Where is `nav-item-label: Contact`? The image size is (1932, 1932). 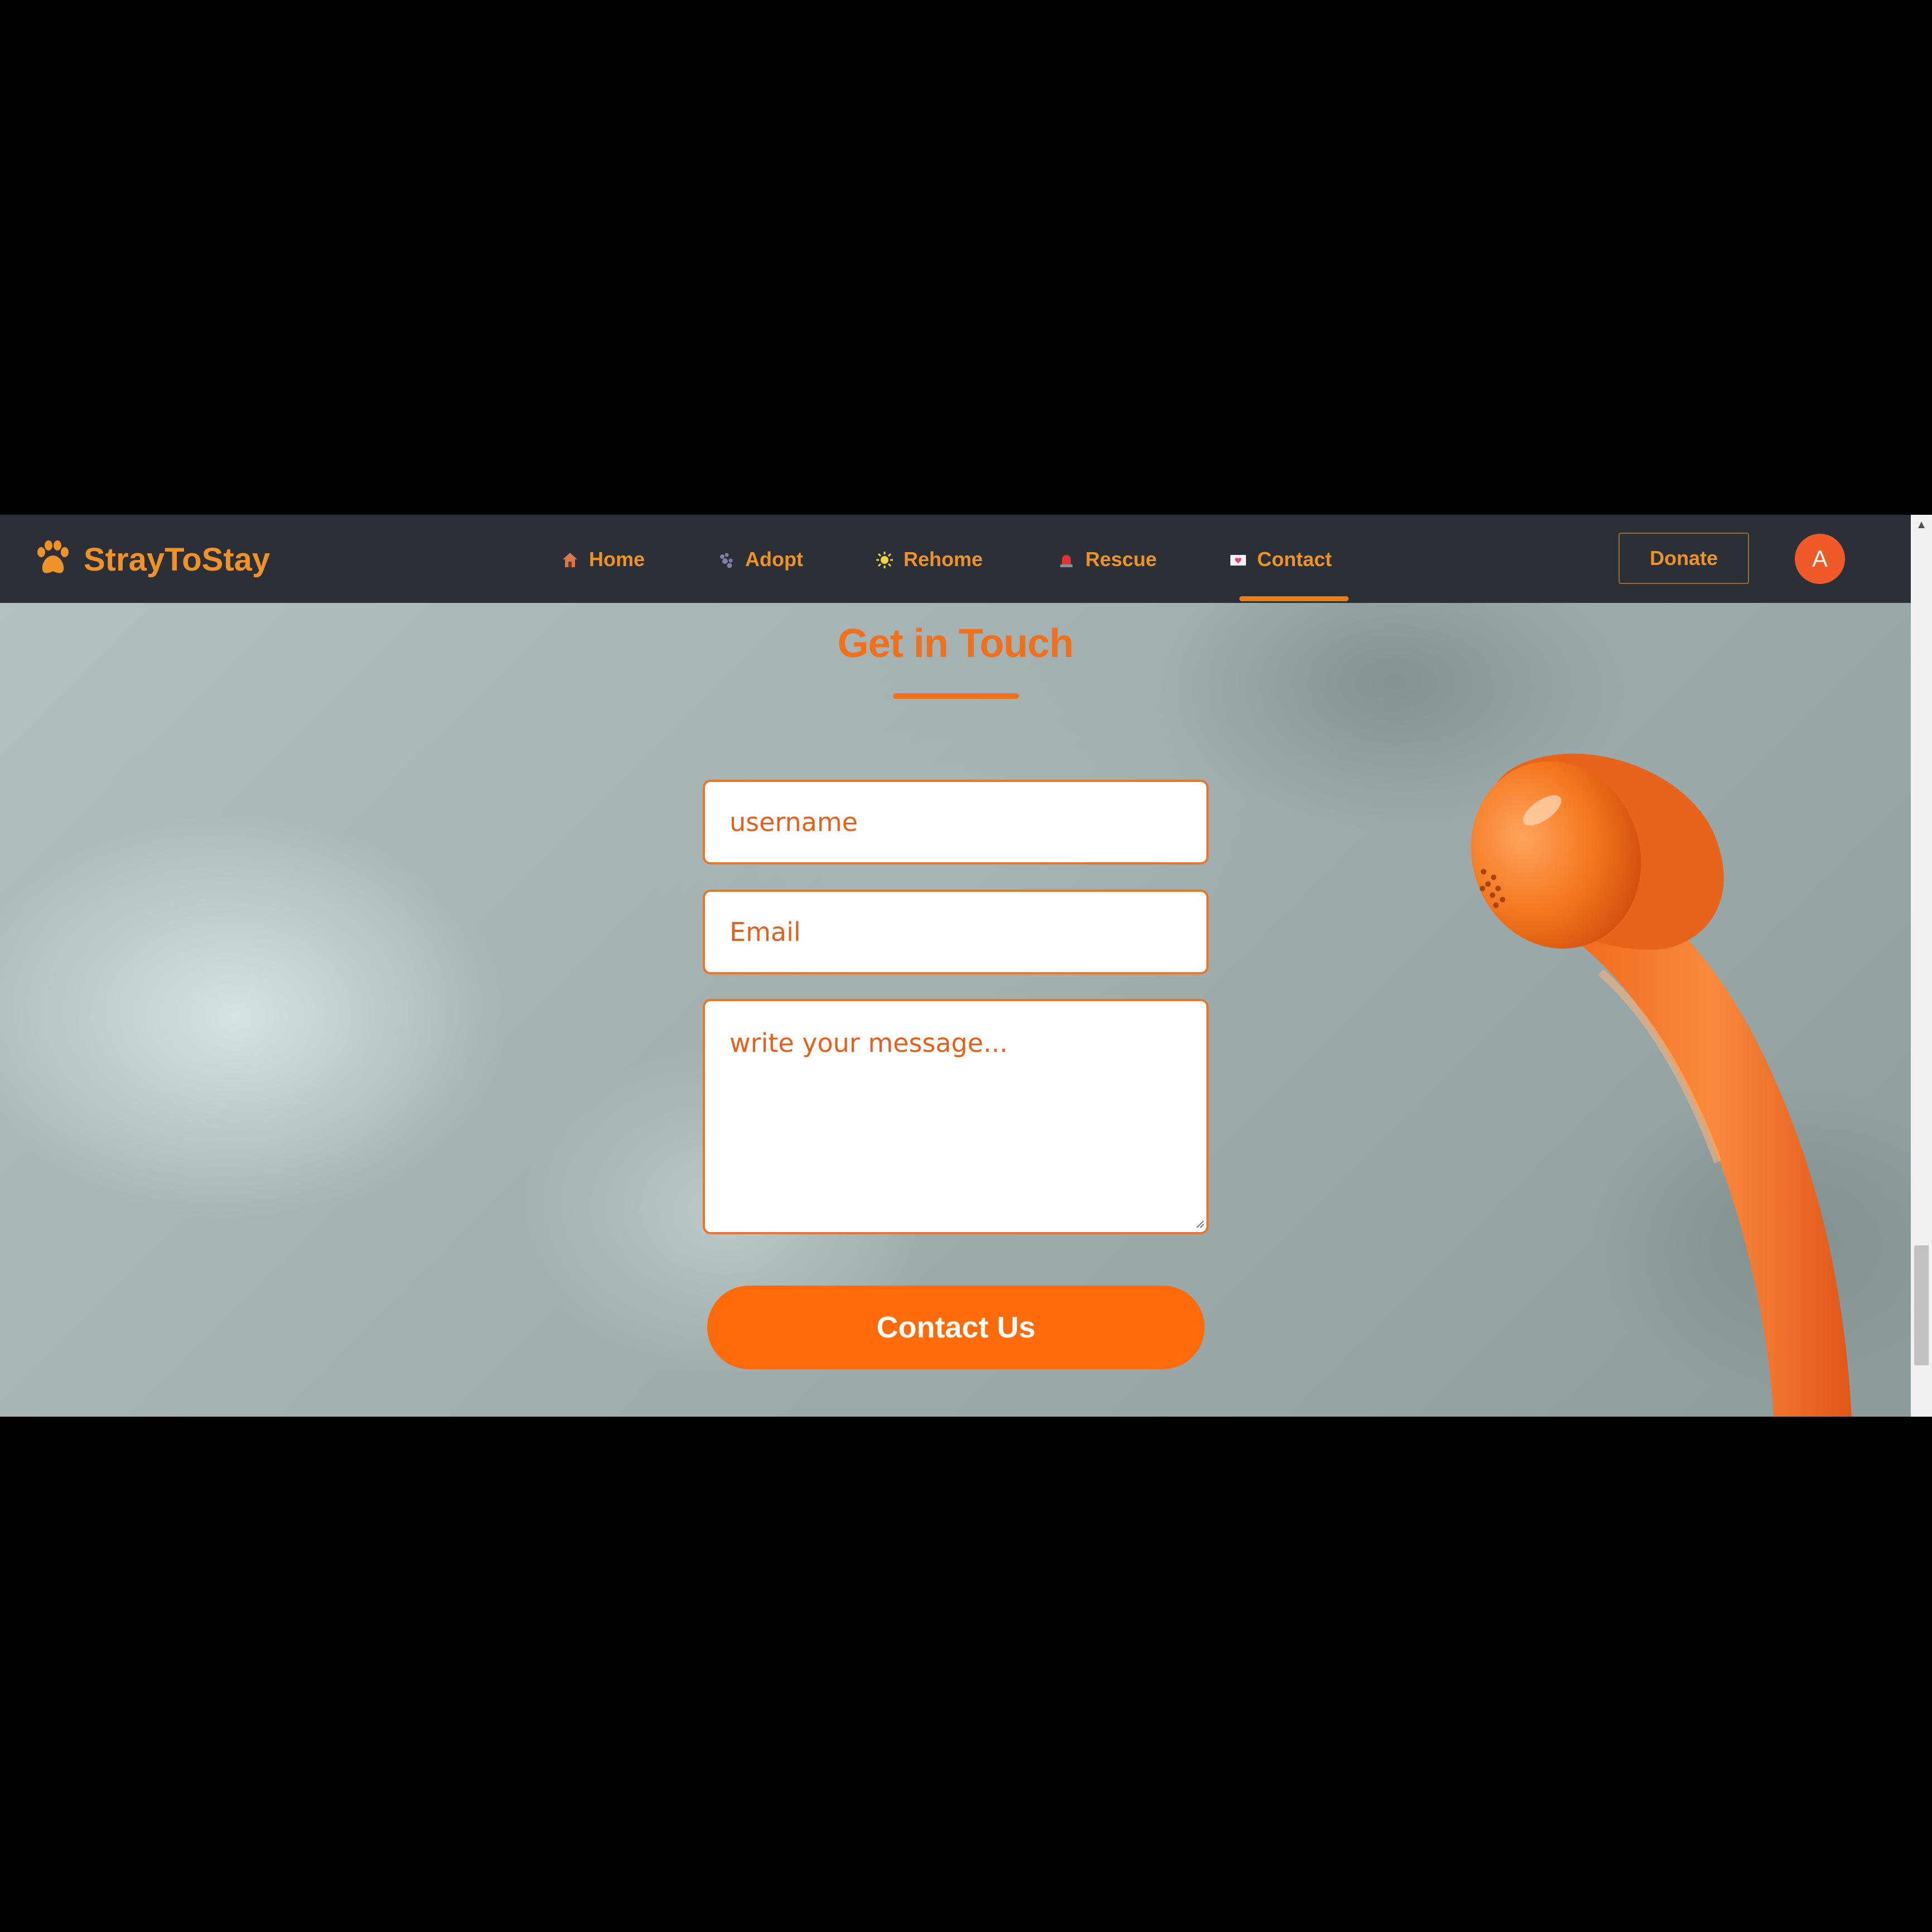 nav-item-label: Contact is located at coordinates (1294, 559).